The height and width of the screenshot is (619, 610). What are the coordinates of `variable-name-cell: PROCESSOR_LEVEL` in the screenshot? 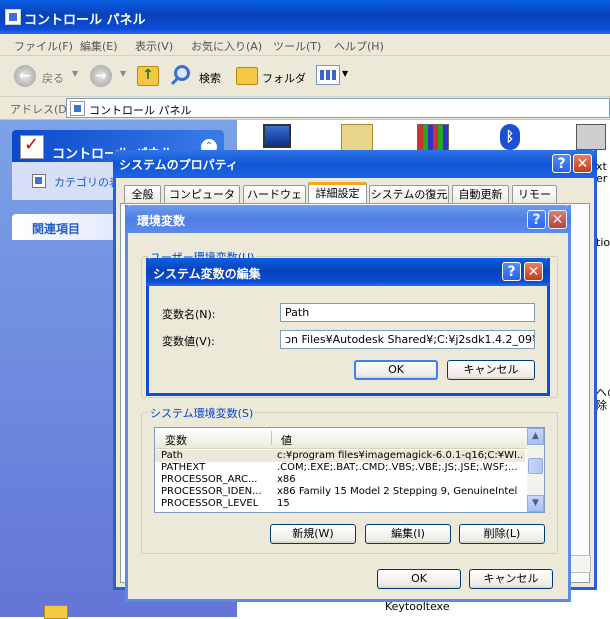 It's located at (210, 503).